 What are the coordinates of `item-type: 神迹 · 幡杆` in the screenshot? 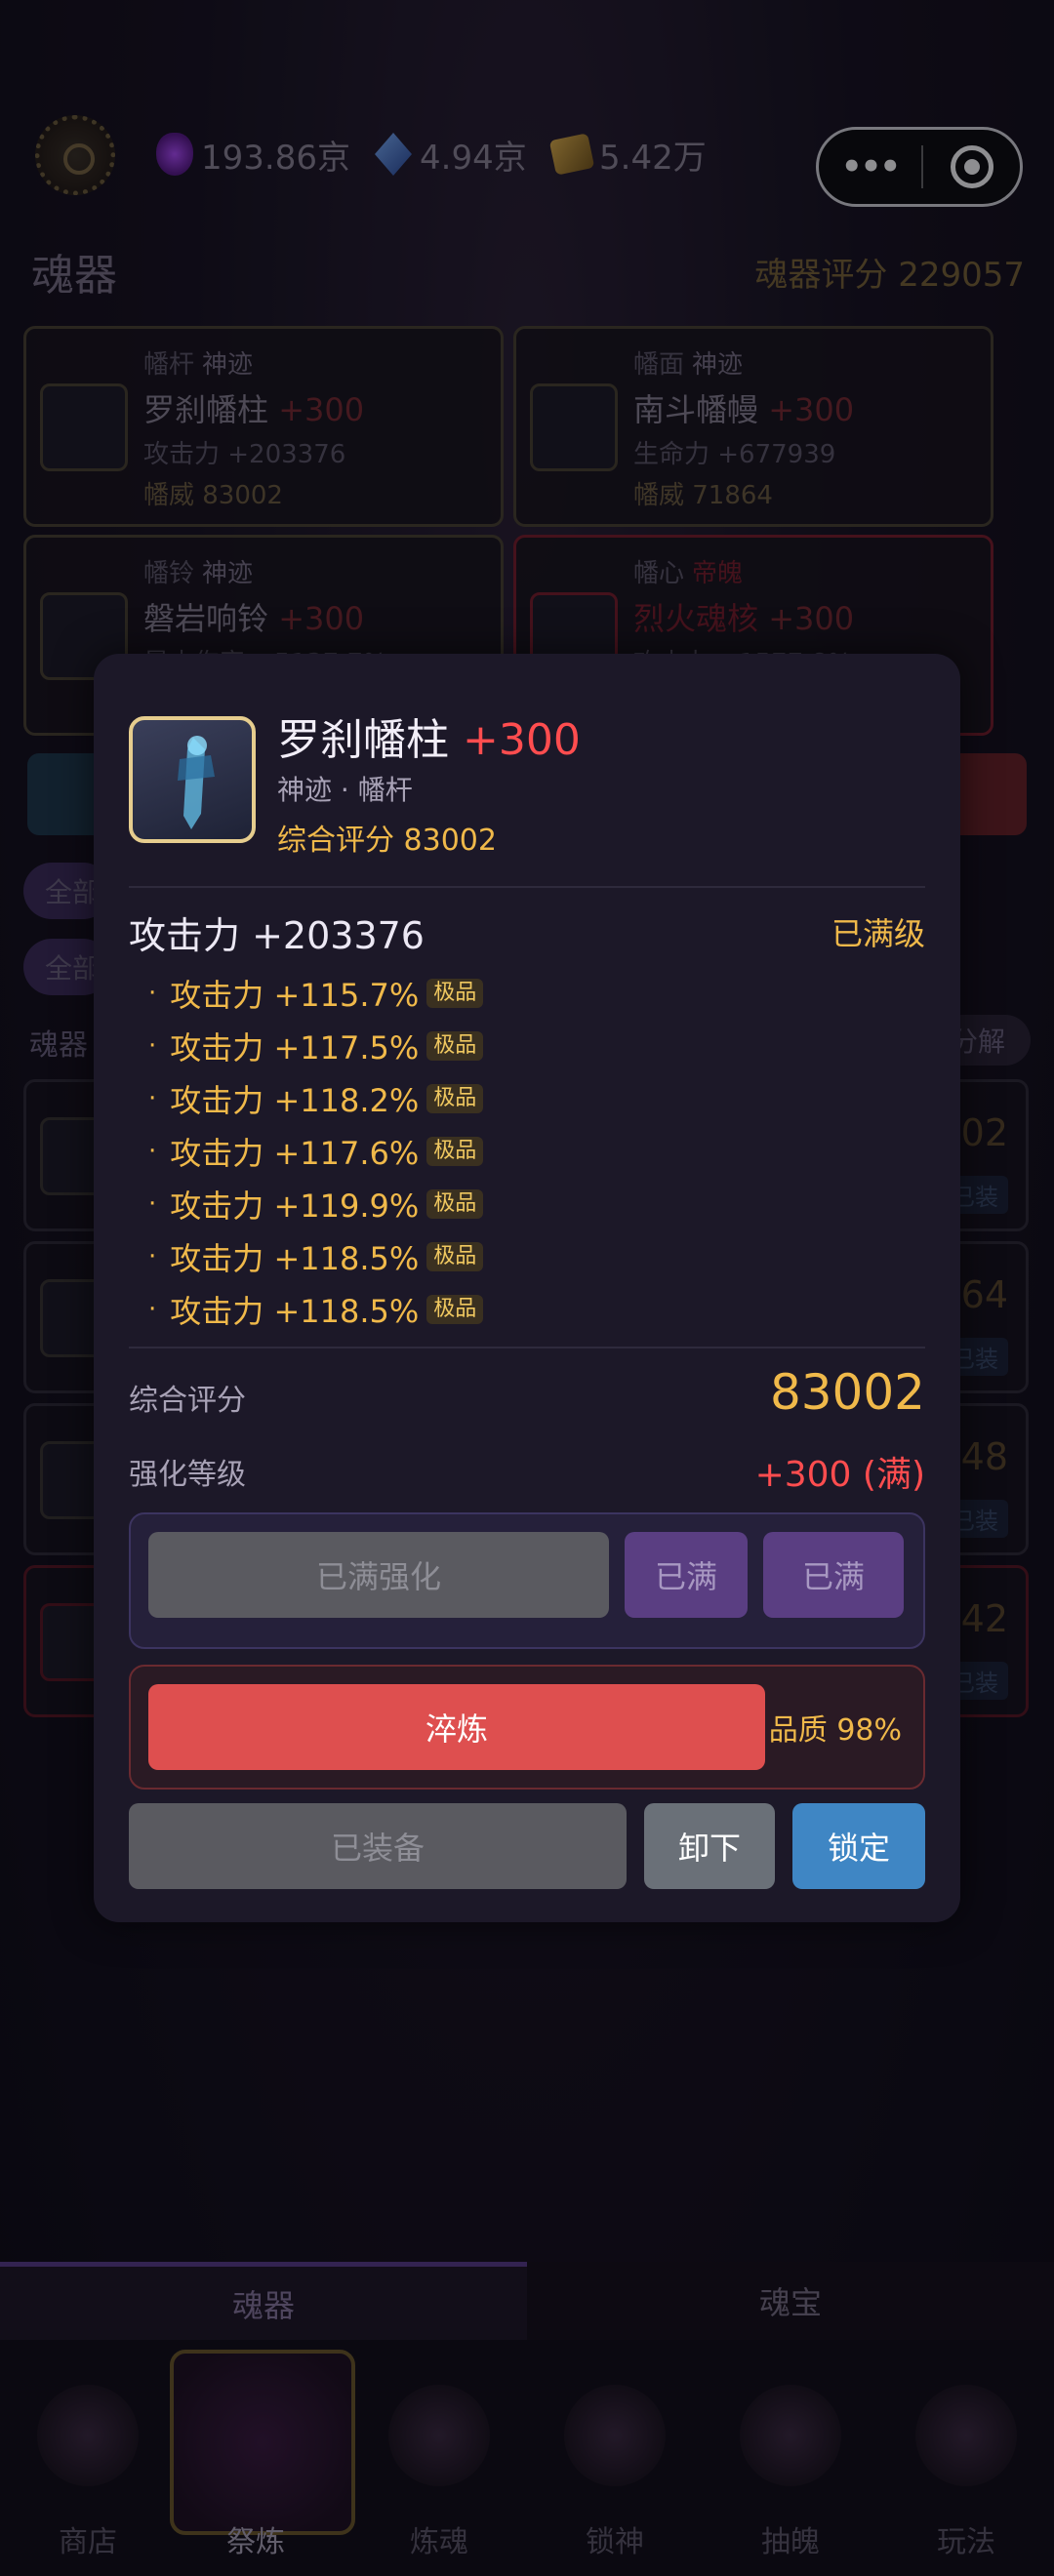 It's located at (345, 790).